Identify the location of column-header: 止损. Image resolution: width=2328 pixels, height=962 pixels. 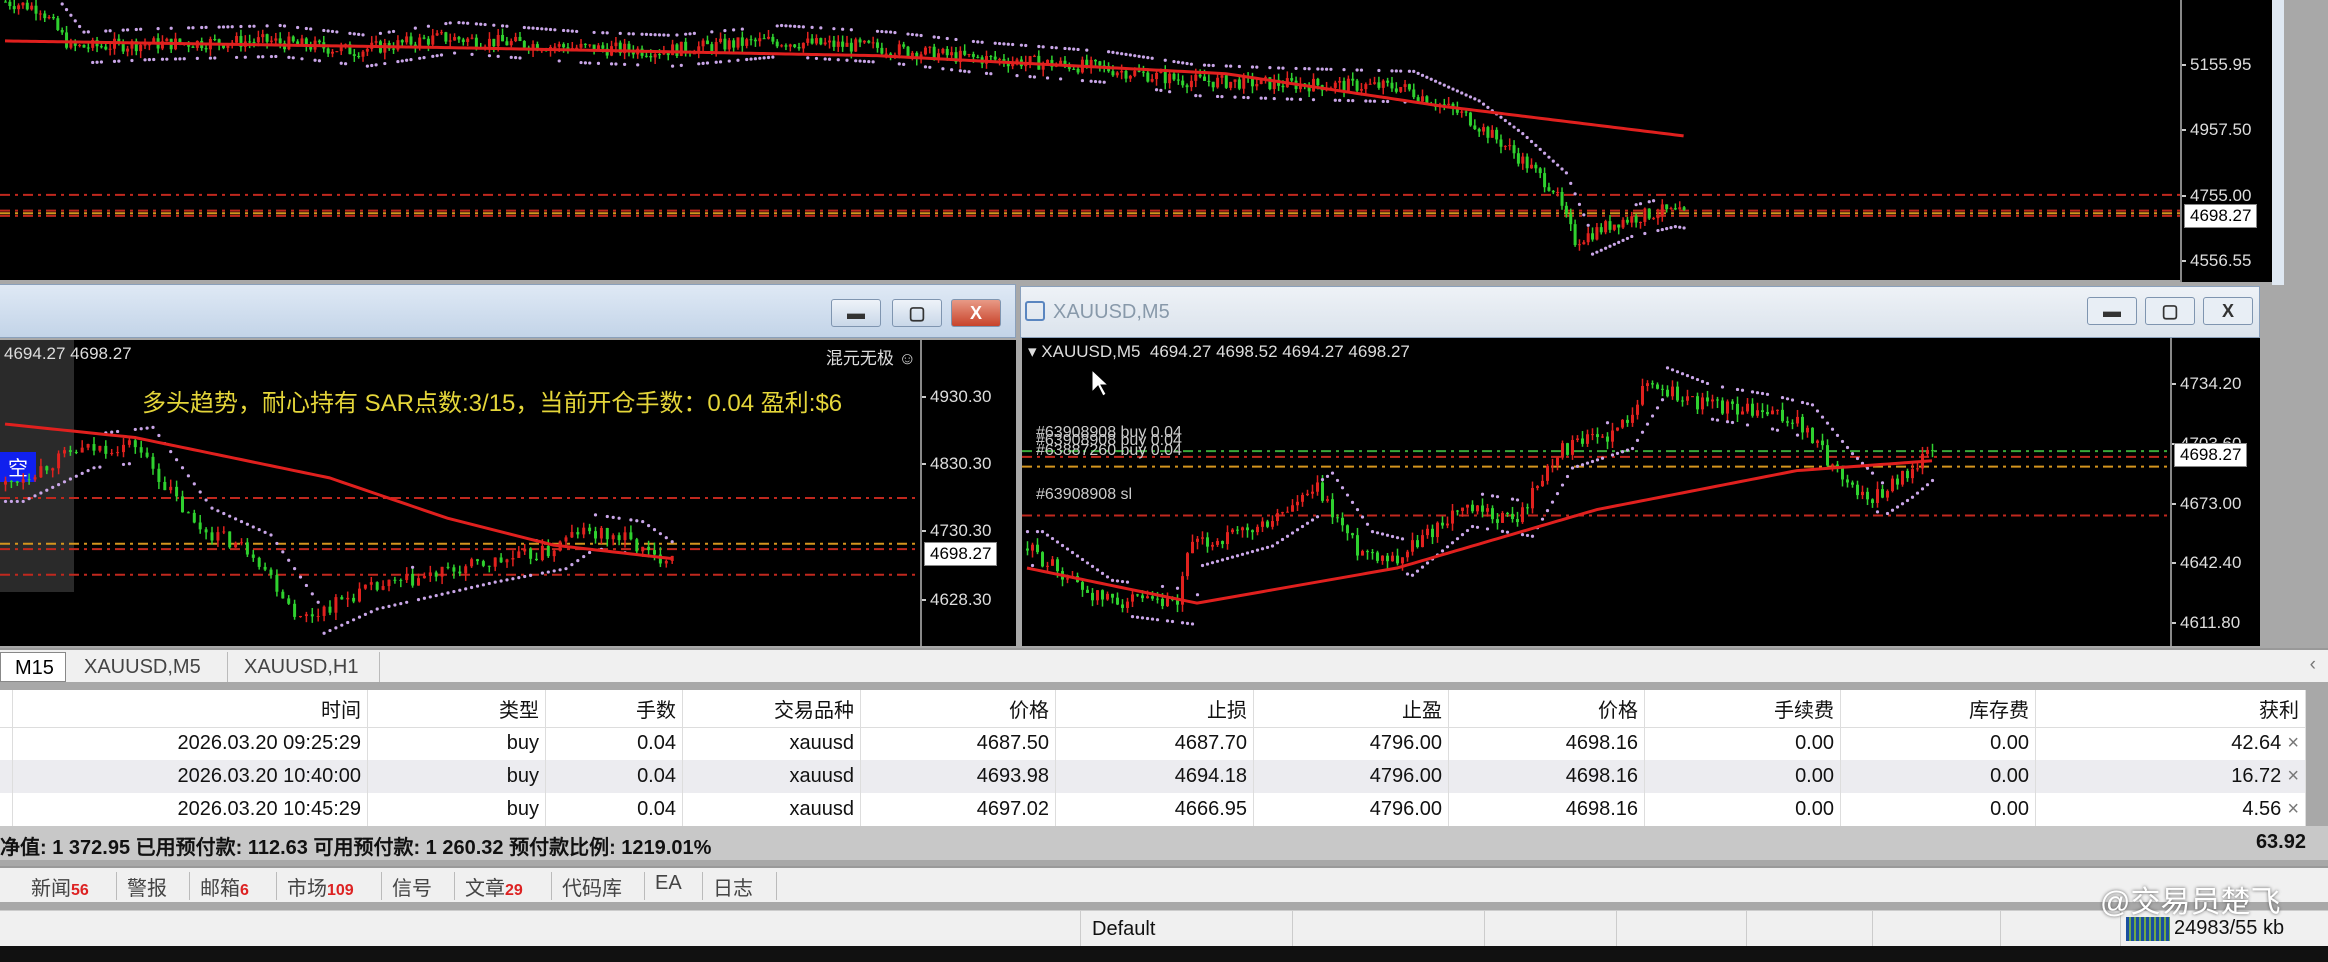
(1154, 709).